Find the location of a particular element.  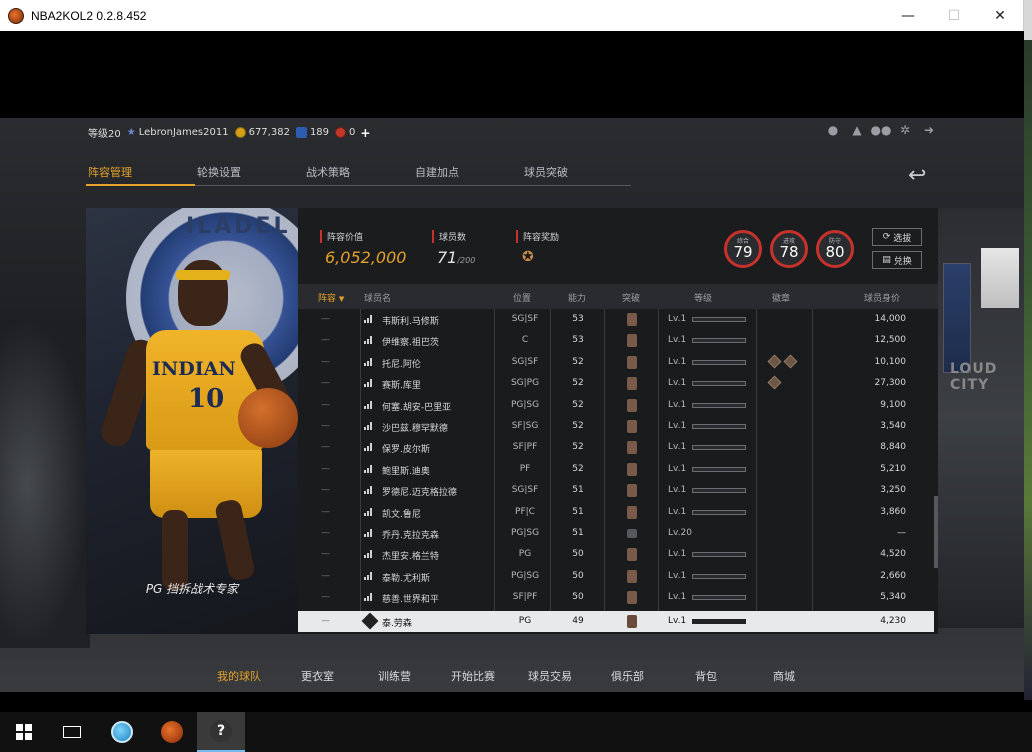

table-row: — 保罗.皮尔斯 SF|PF 52 Lv.1 8,840 is located at coordinates (616, 447).